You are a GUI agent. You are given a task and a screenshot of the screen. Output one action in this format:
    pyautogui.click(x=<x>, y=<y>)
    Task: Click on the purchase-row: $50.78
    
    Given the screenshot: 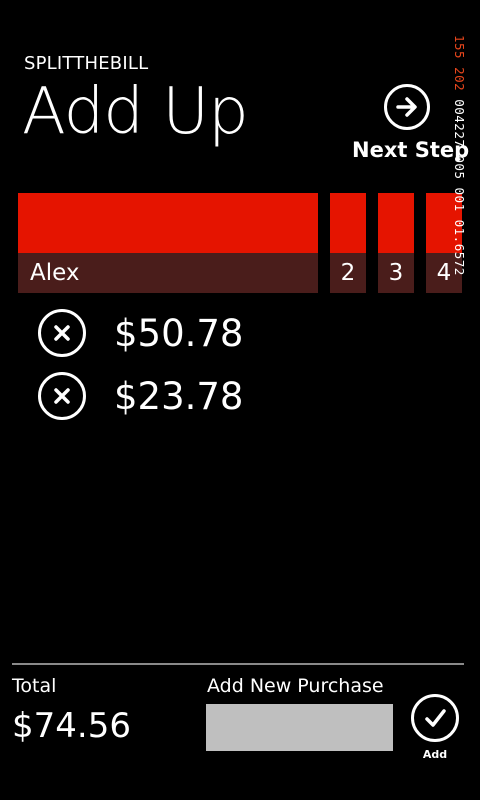 What is the action you would take?
    pyautogui.click(x=140, y=333)
    